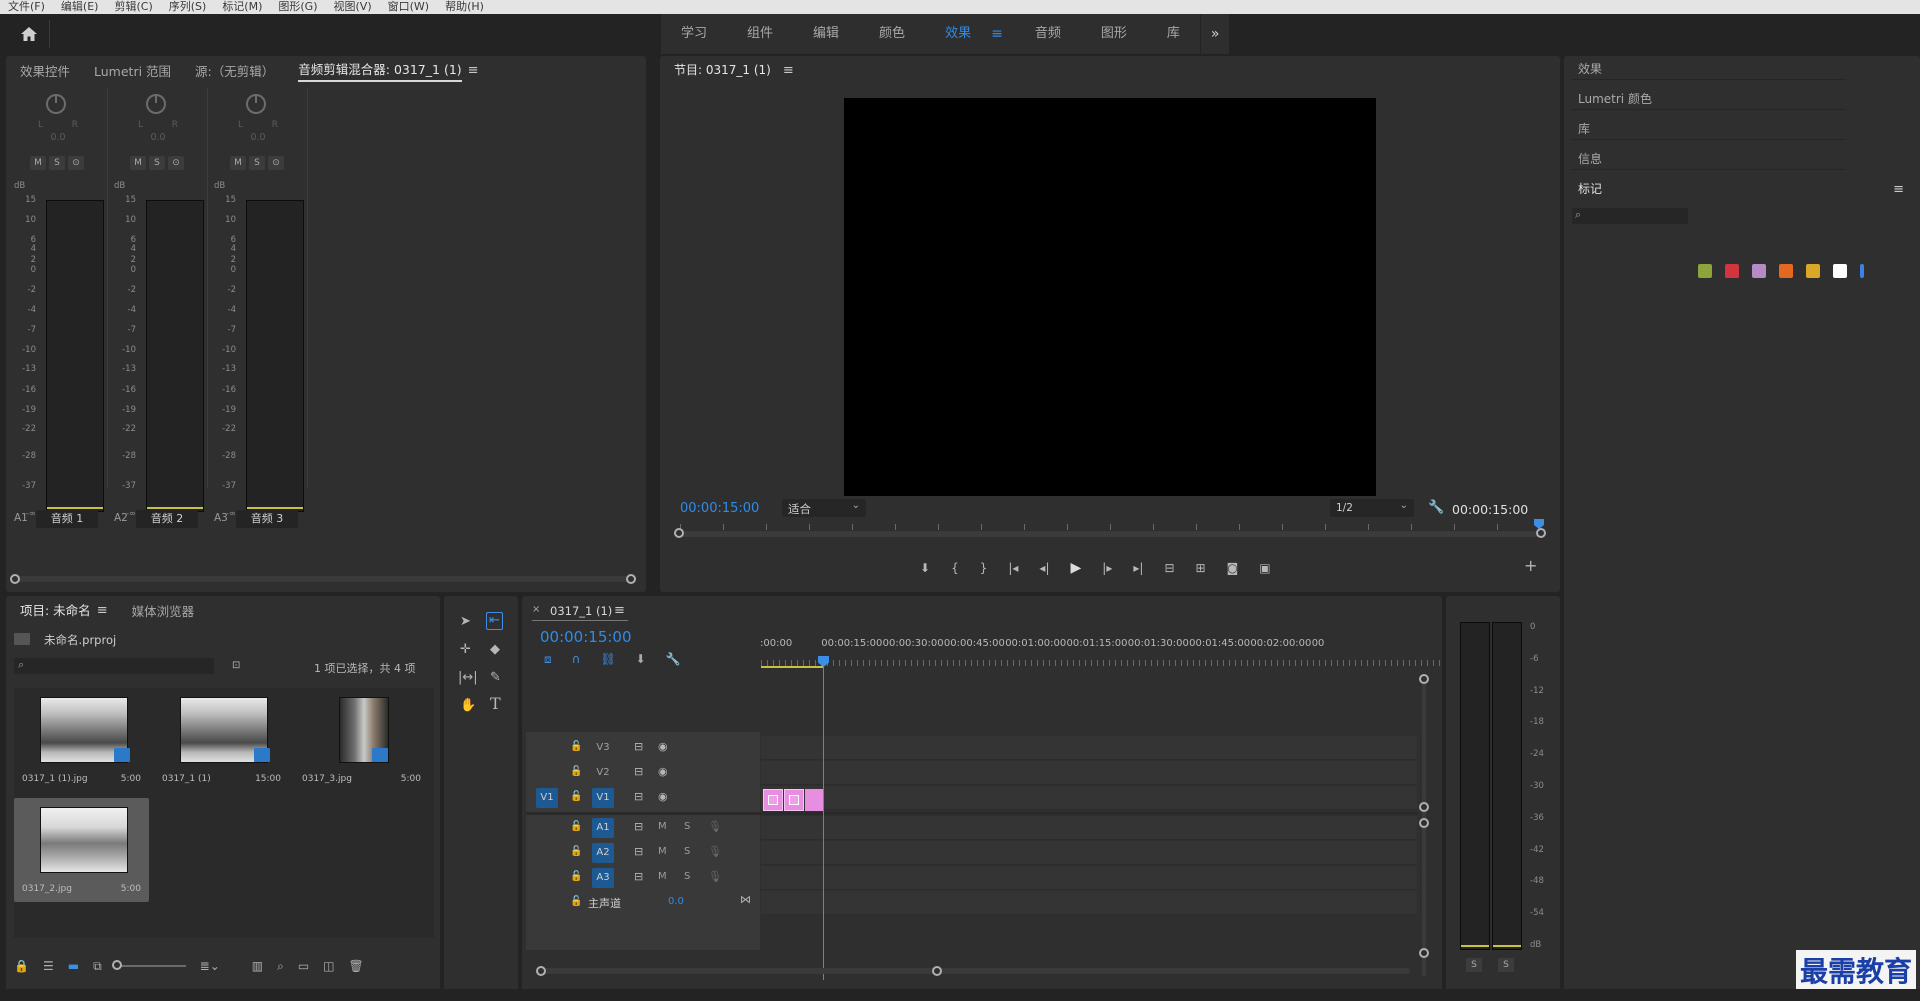 This screenshot has height=1001, width=1920. What do you see at coordinates (694, 34) in the screenshot?
I see `workspace-learn: 学习` at bounding box center [694, 34].